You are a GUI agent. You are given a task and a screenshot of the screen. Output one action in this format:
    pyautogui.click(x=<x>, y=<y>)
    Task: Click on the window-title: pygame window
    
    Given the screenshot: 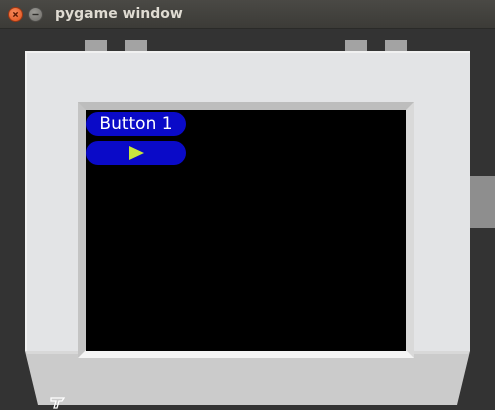 What is the action you would take?
    pyautogui.click(x=119, y=14)
    